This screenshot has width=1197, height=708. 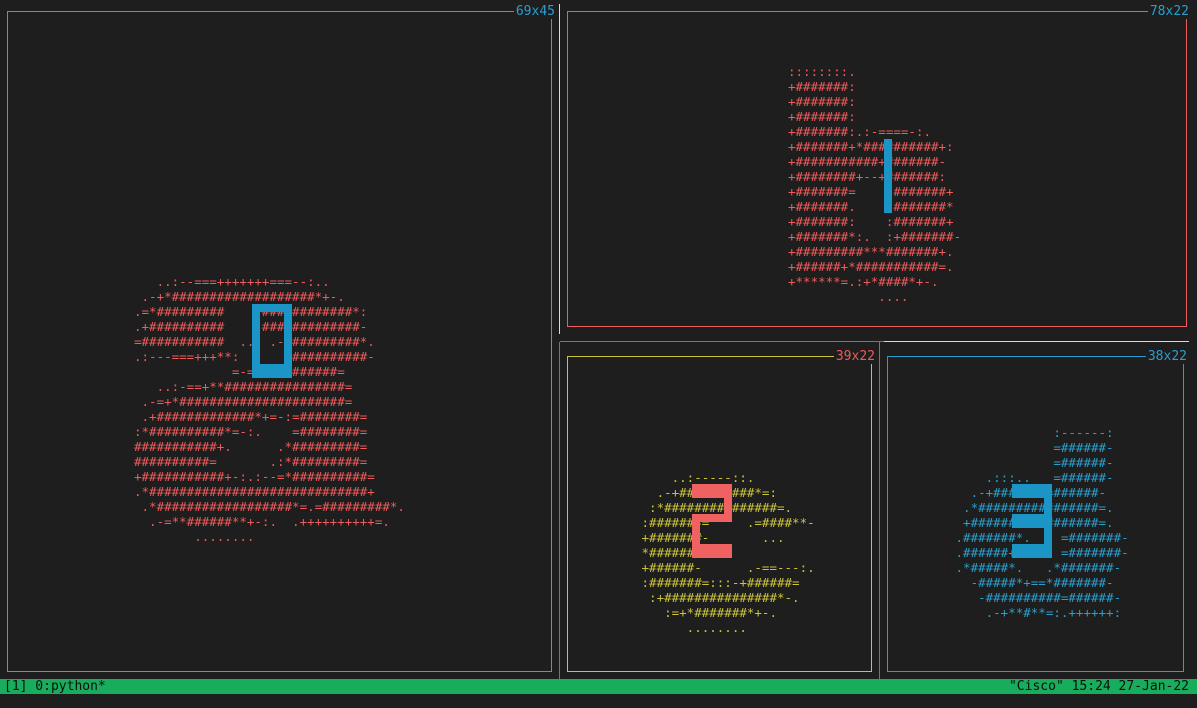 What do you see at coordinates (55, 686) in the screenshot?
I see `status-window-list: [1] 0:python*` at bounding box center [55, 686].